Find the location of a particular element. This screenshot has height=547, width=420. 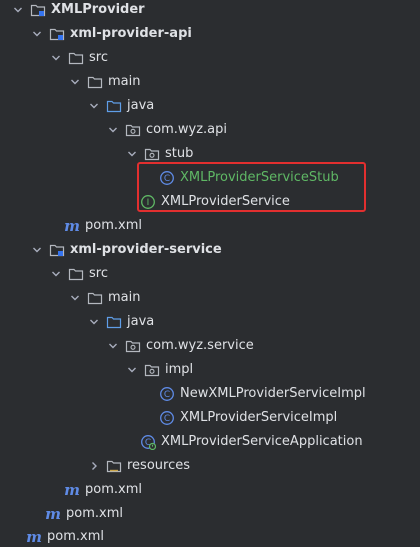

tree-node-svc-package: com.wyz.service is located at coordinates (210, 346).